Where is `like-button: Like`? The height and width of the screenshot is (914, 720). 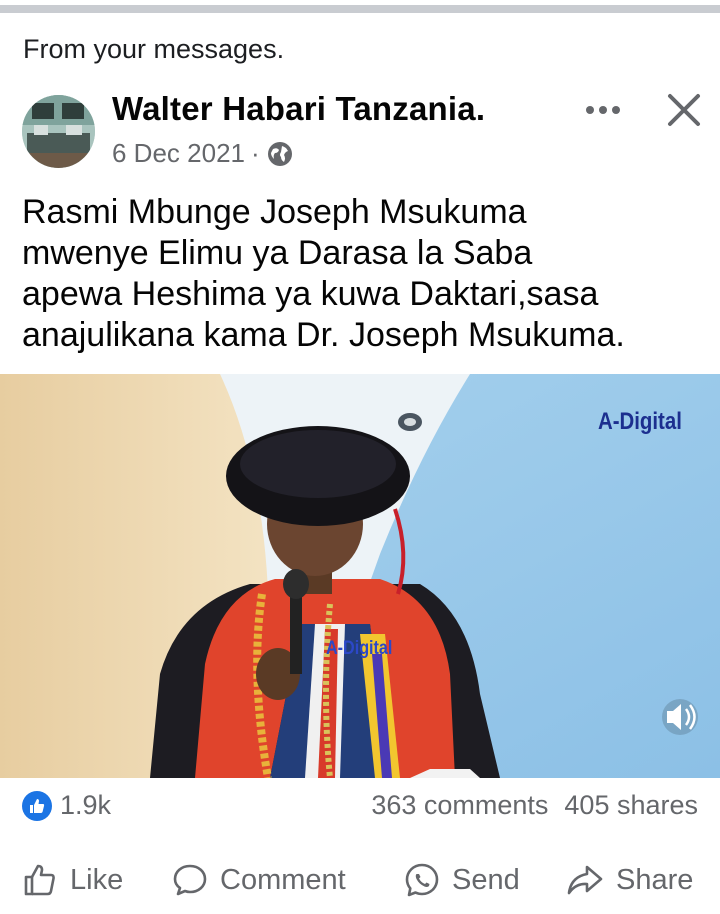 like-button: Like is located at coordinates (72, 880).